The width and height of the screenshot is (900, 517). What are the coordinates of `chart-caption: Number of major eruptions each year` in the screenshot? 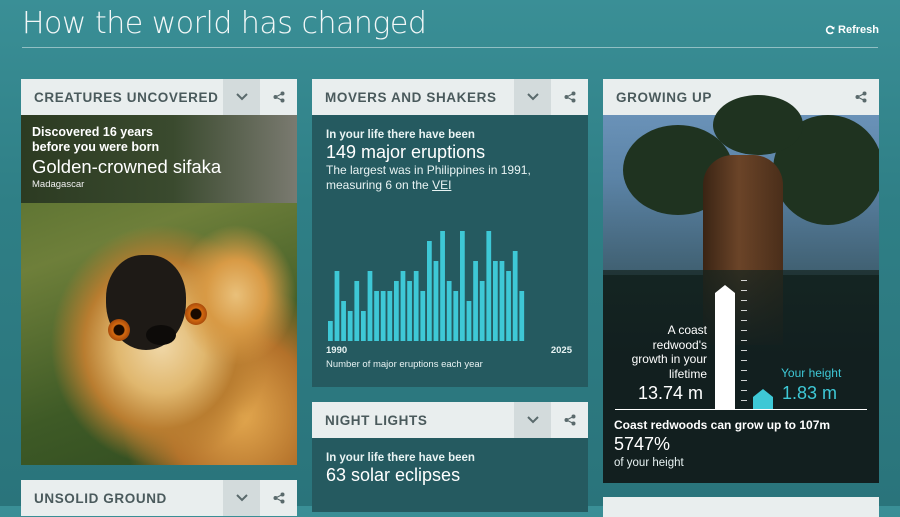 It's located at (404, 364).